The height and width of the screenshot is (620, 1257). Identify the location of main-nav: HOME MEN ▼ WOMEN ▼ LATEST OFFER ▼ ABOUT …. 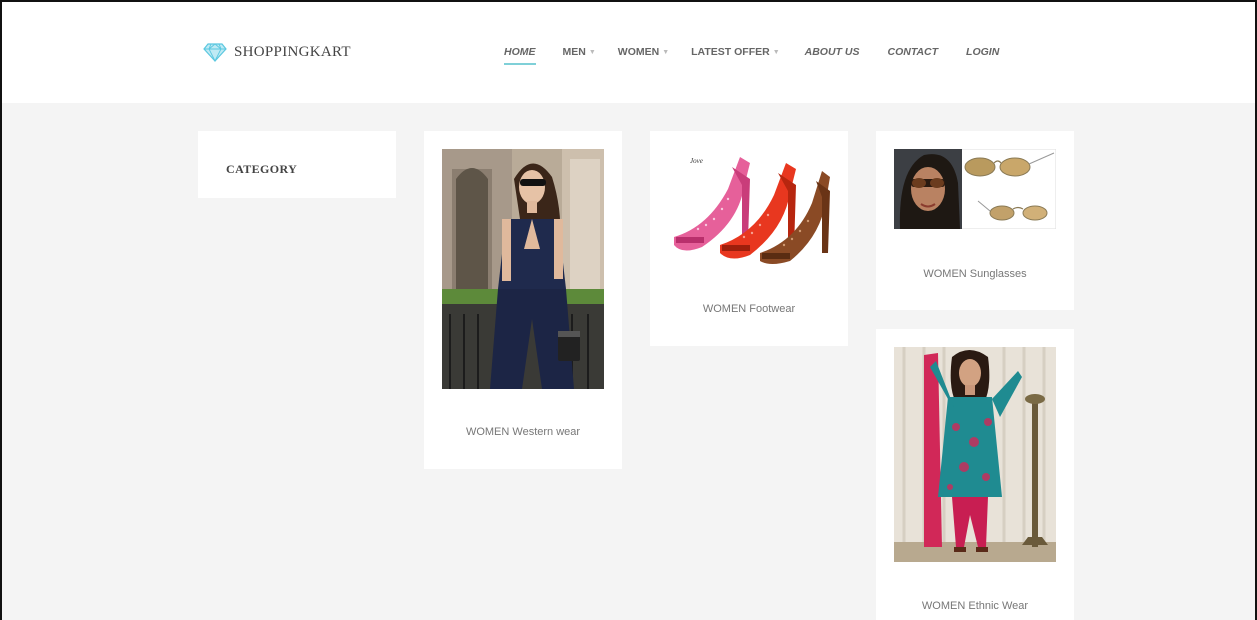
(751, 55).